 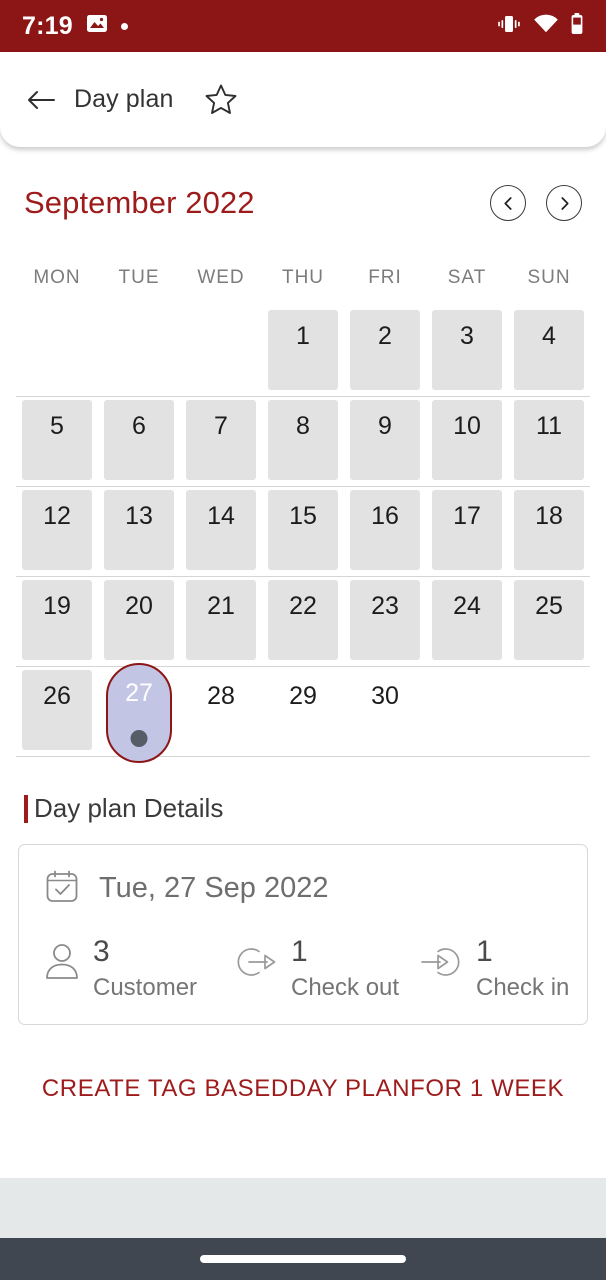 What do you see at coordinates (139, 277) in the screenshot?
I see `weekday-label: TUE` at bounding box center [139, 277].